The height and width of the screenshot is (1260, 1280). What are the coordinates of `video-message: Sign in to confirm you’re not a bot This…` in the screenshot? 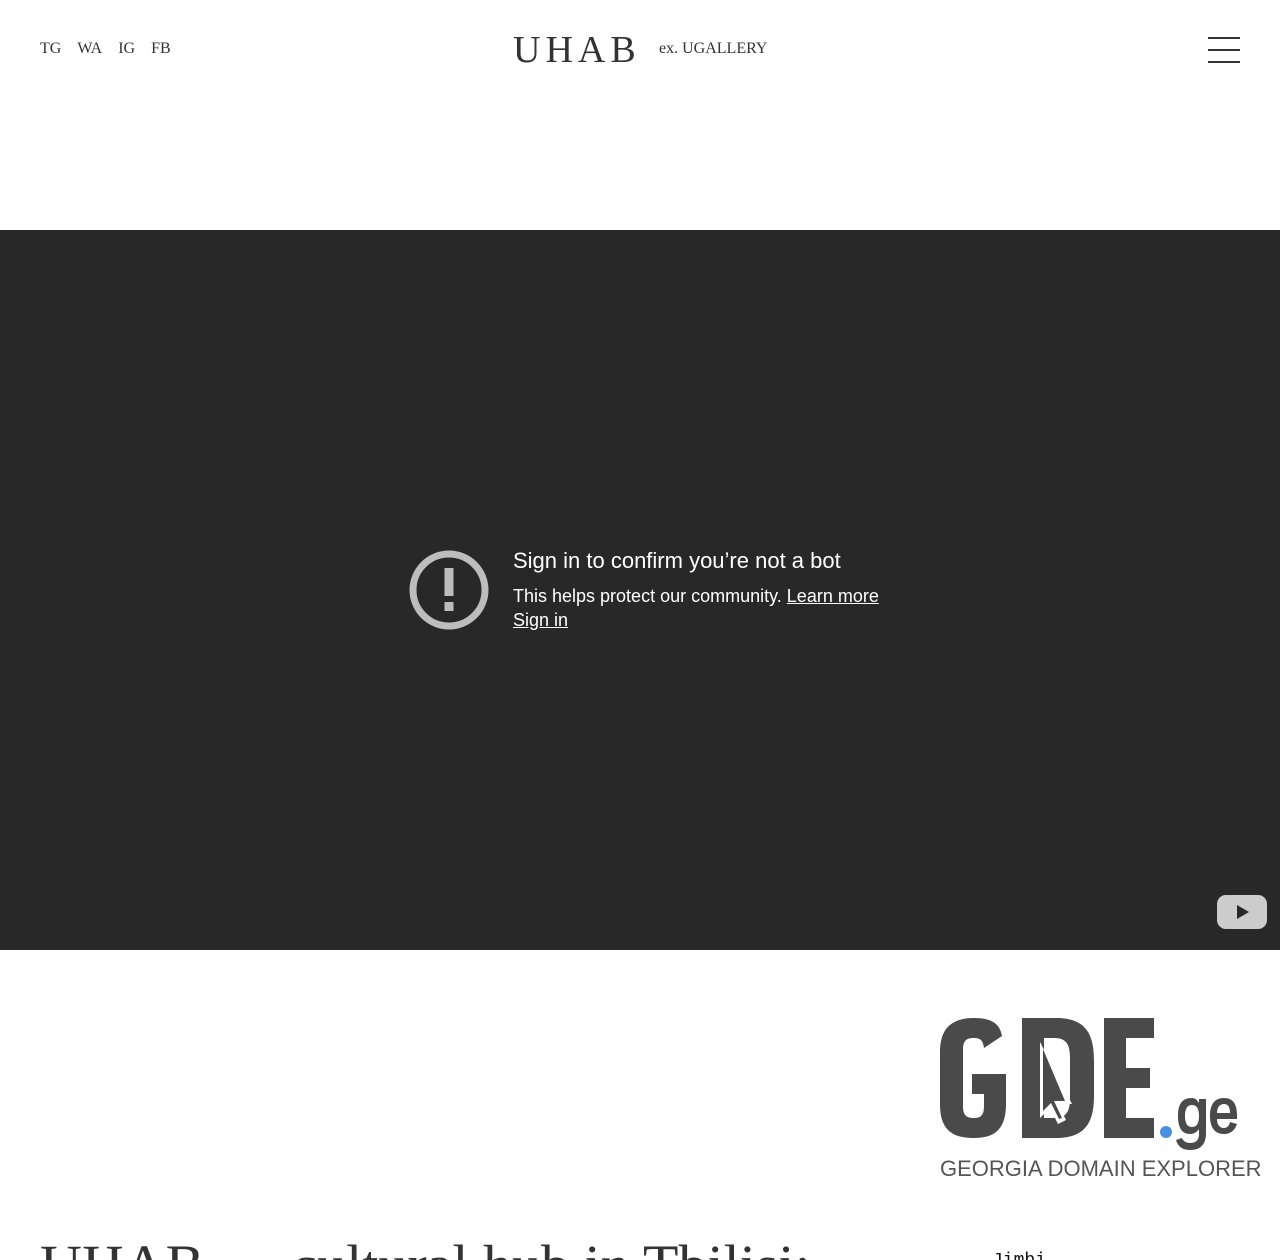 It's located at (696, 590).